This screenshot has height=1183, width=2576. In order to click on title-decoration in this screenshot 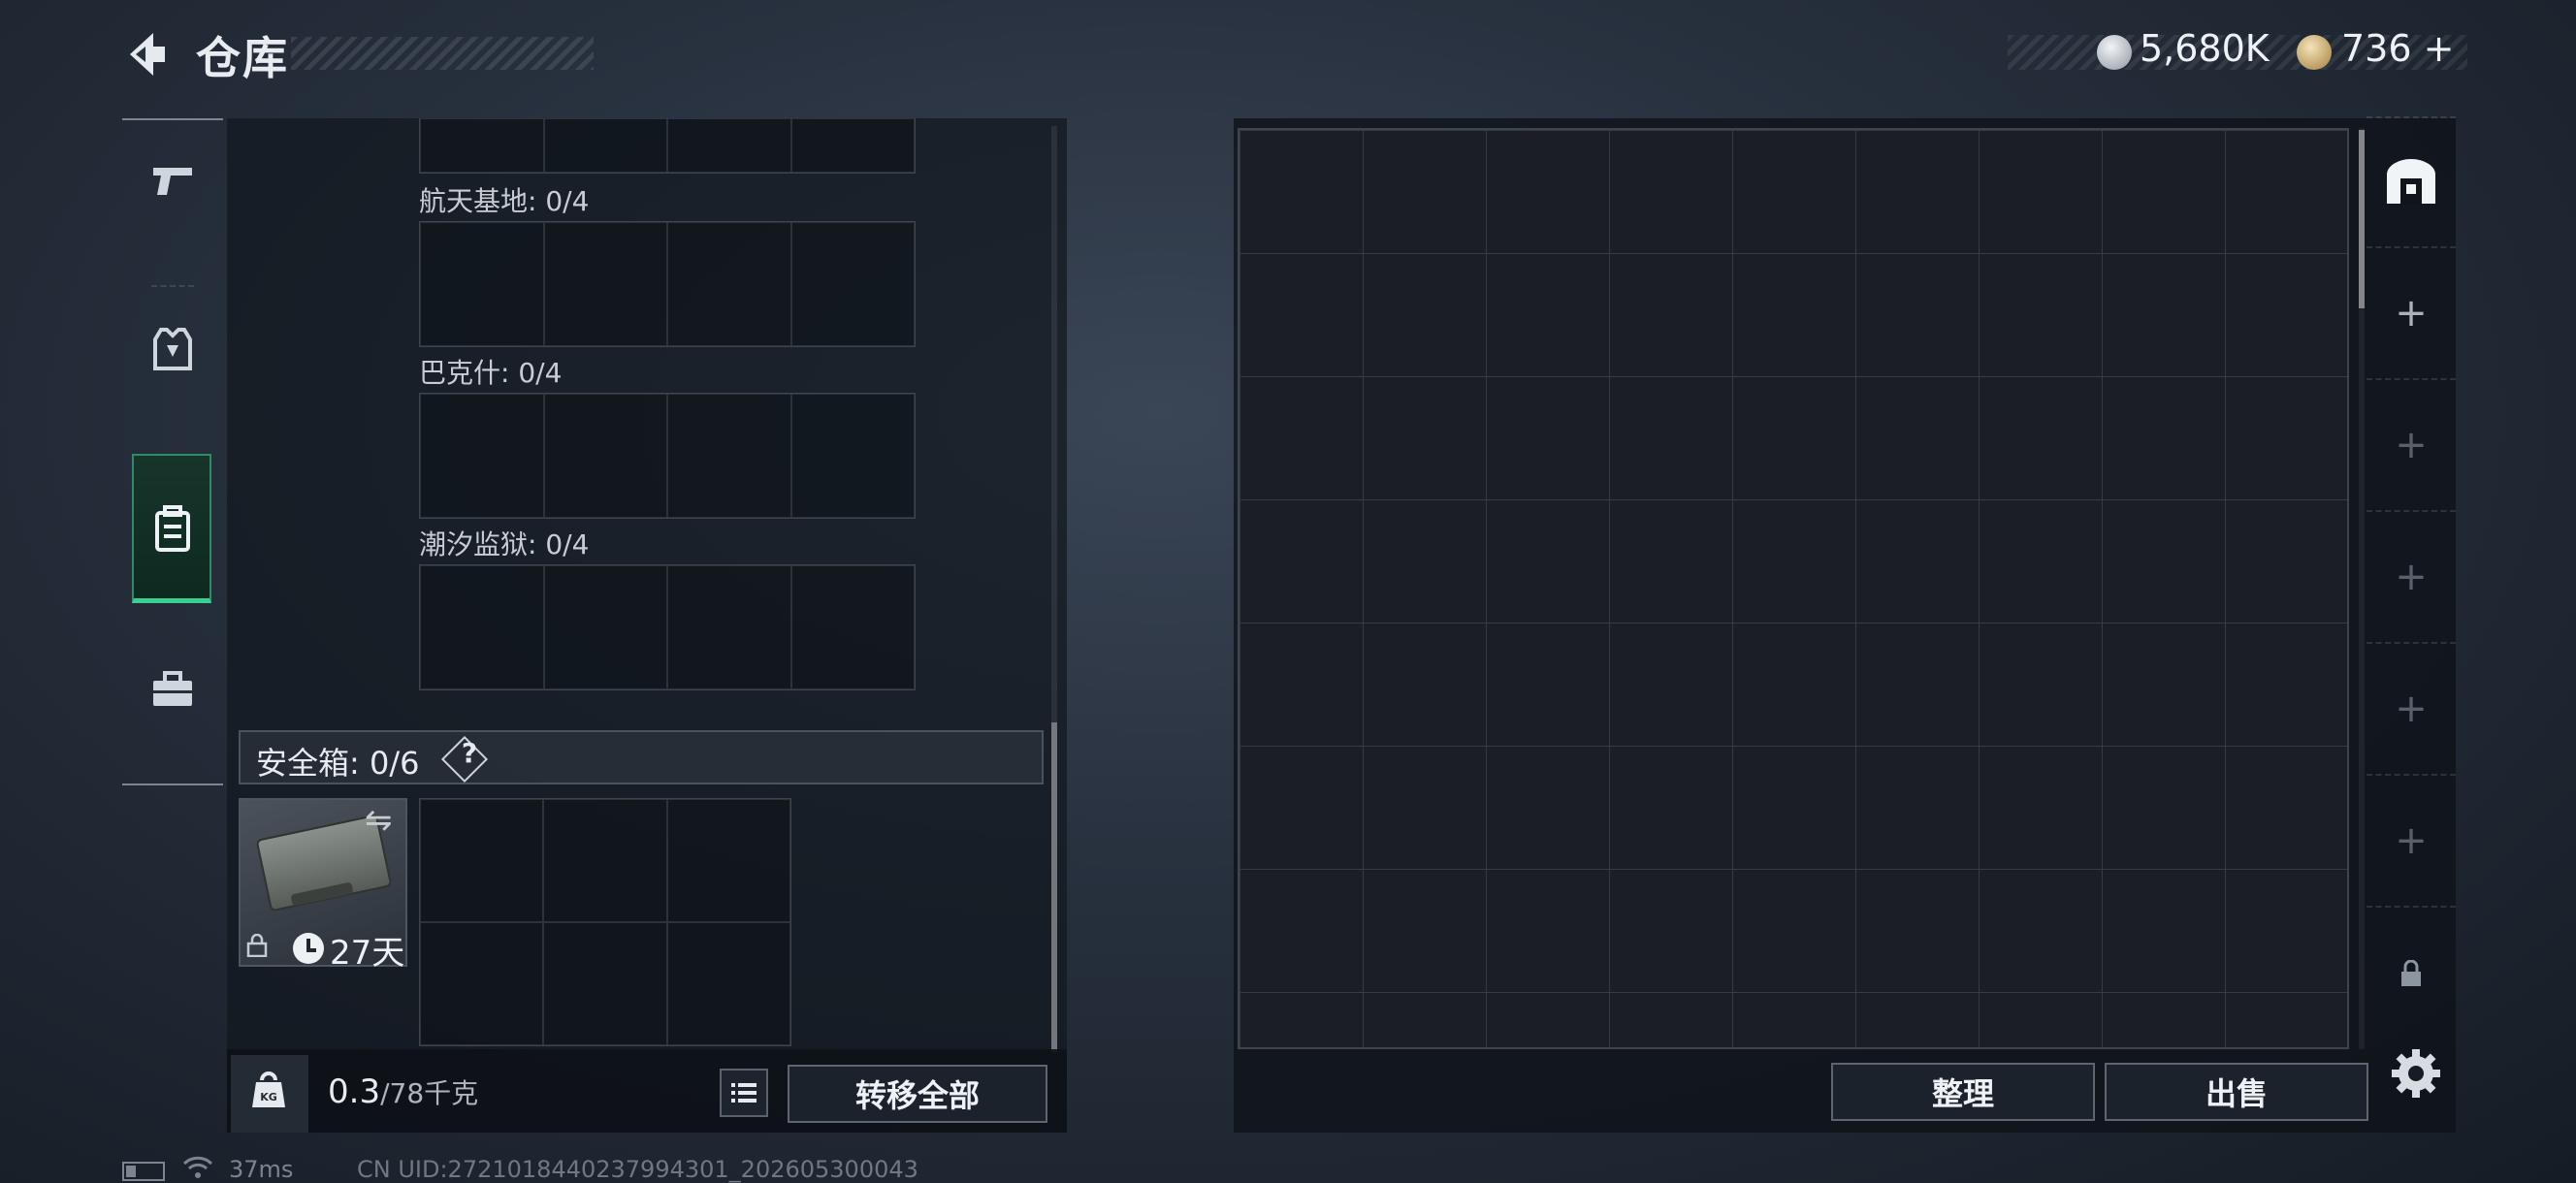, I will do `click(442, 53)`.